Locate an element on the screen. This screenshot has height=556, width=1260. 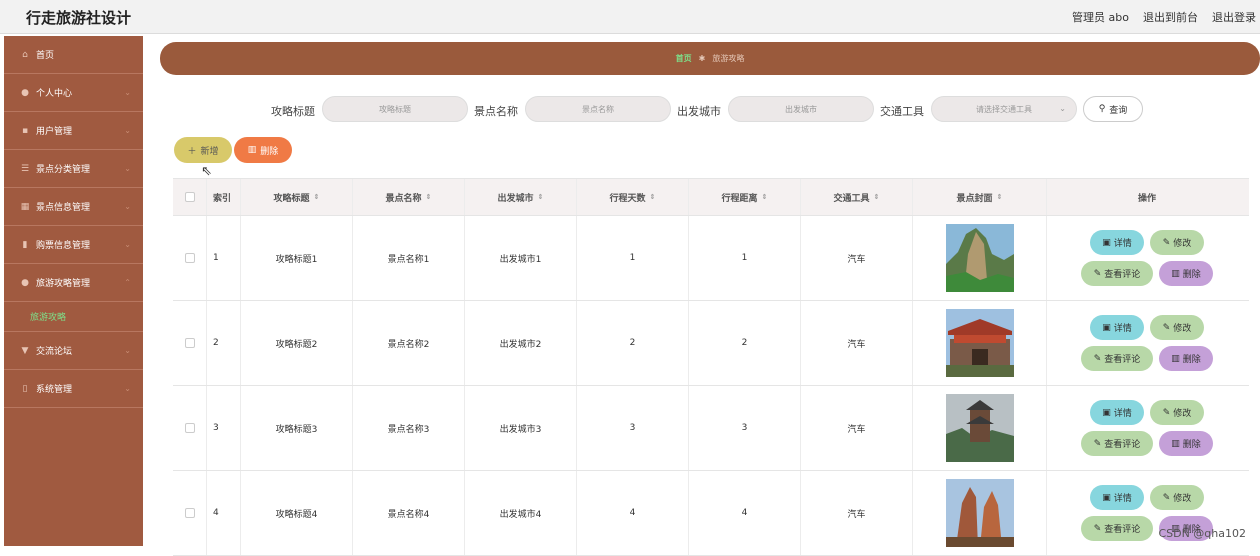
row-days: 1 is located at coordinates (633, 258).